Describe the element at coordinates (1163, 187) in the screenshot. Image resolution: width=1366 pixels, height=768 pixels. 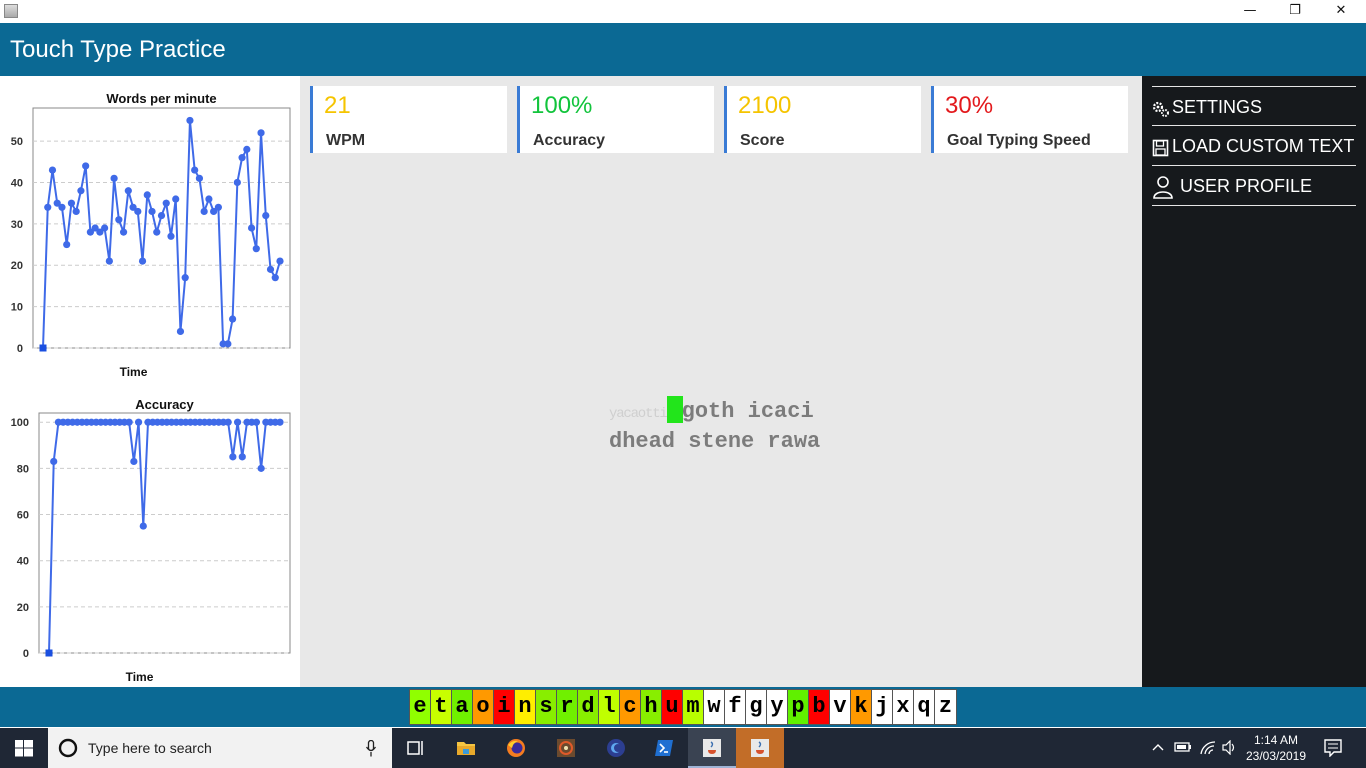
I see `user-icon` at that location.